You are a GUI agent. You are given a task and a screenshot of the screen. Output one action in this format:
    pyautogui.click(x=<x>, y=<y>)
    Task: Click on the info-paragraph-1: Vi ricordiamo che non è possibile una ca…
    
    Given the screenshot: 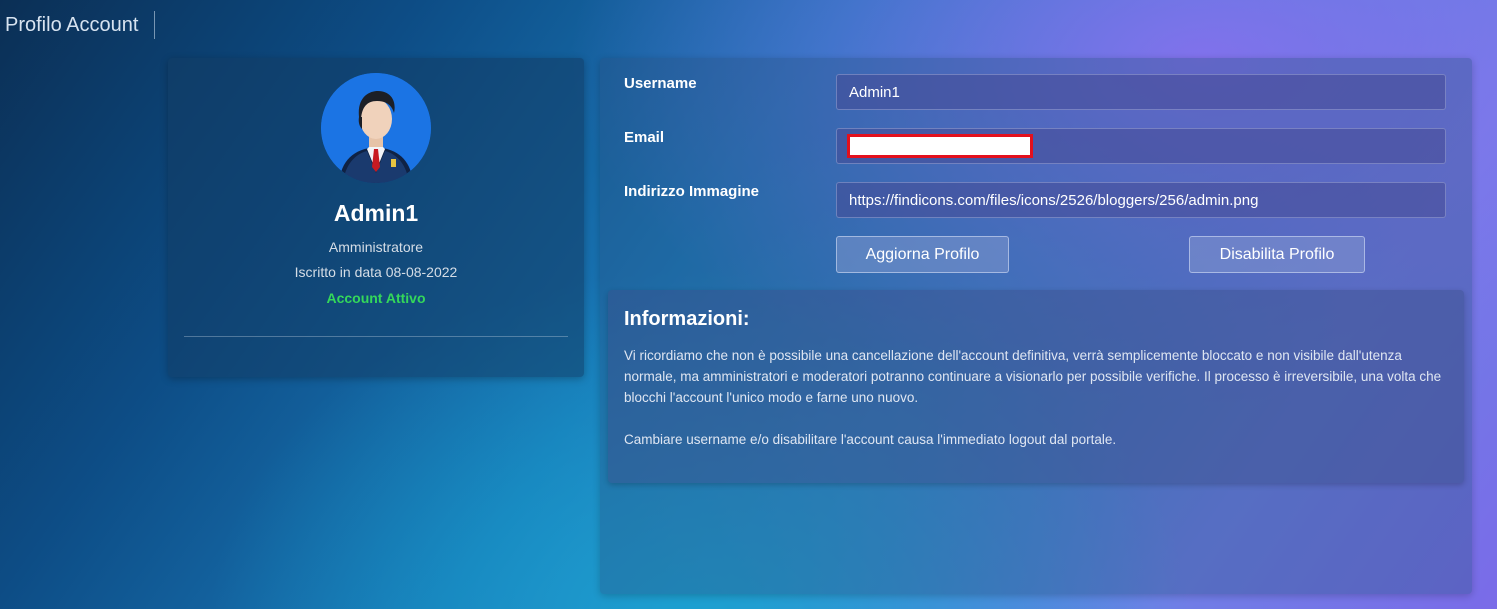 What is the action you would take?
    pyautogui.click(x=1033, y=376)
    